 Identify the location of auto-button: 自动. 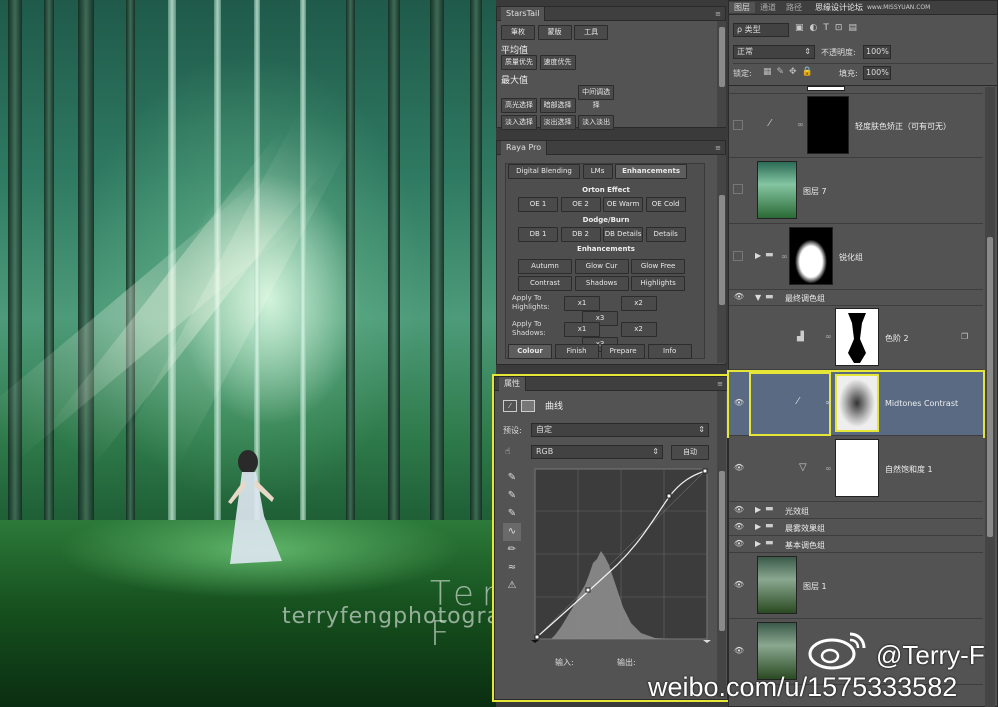
(690, 452).